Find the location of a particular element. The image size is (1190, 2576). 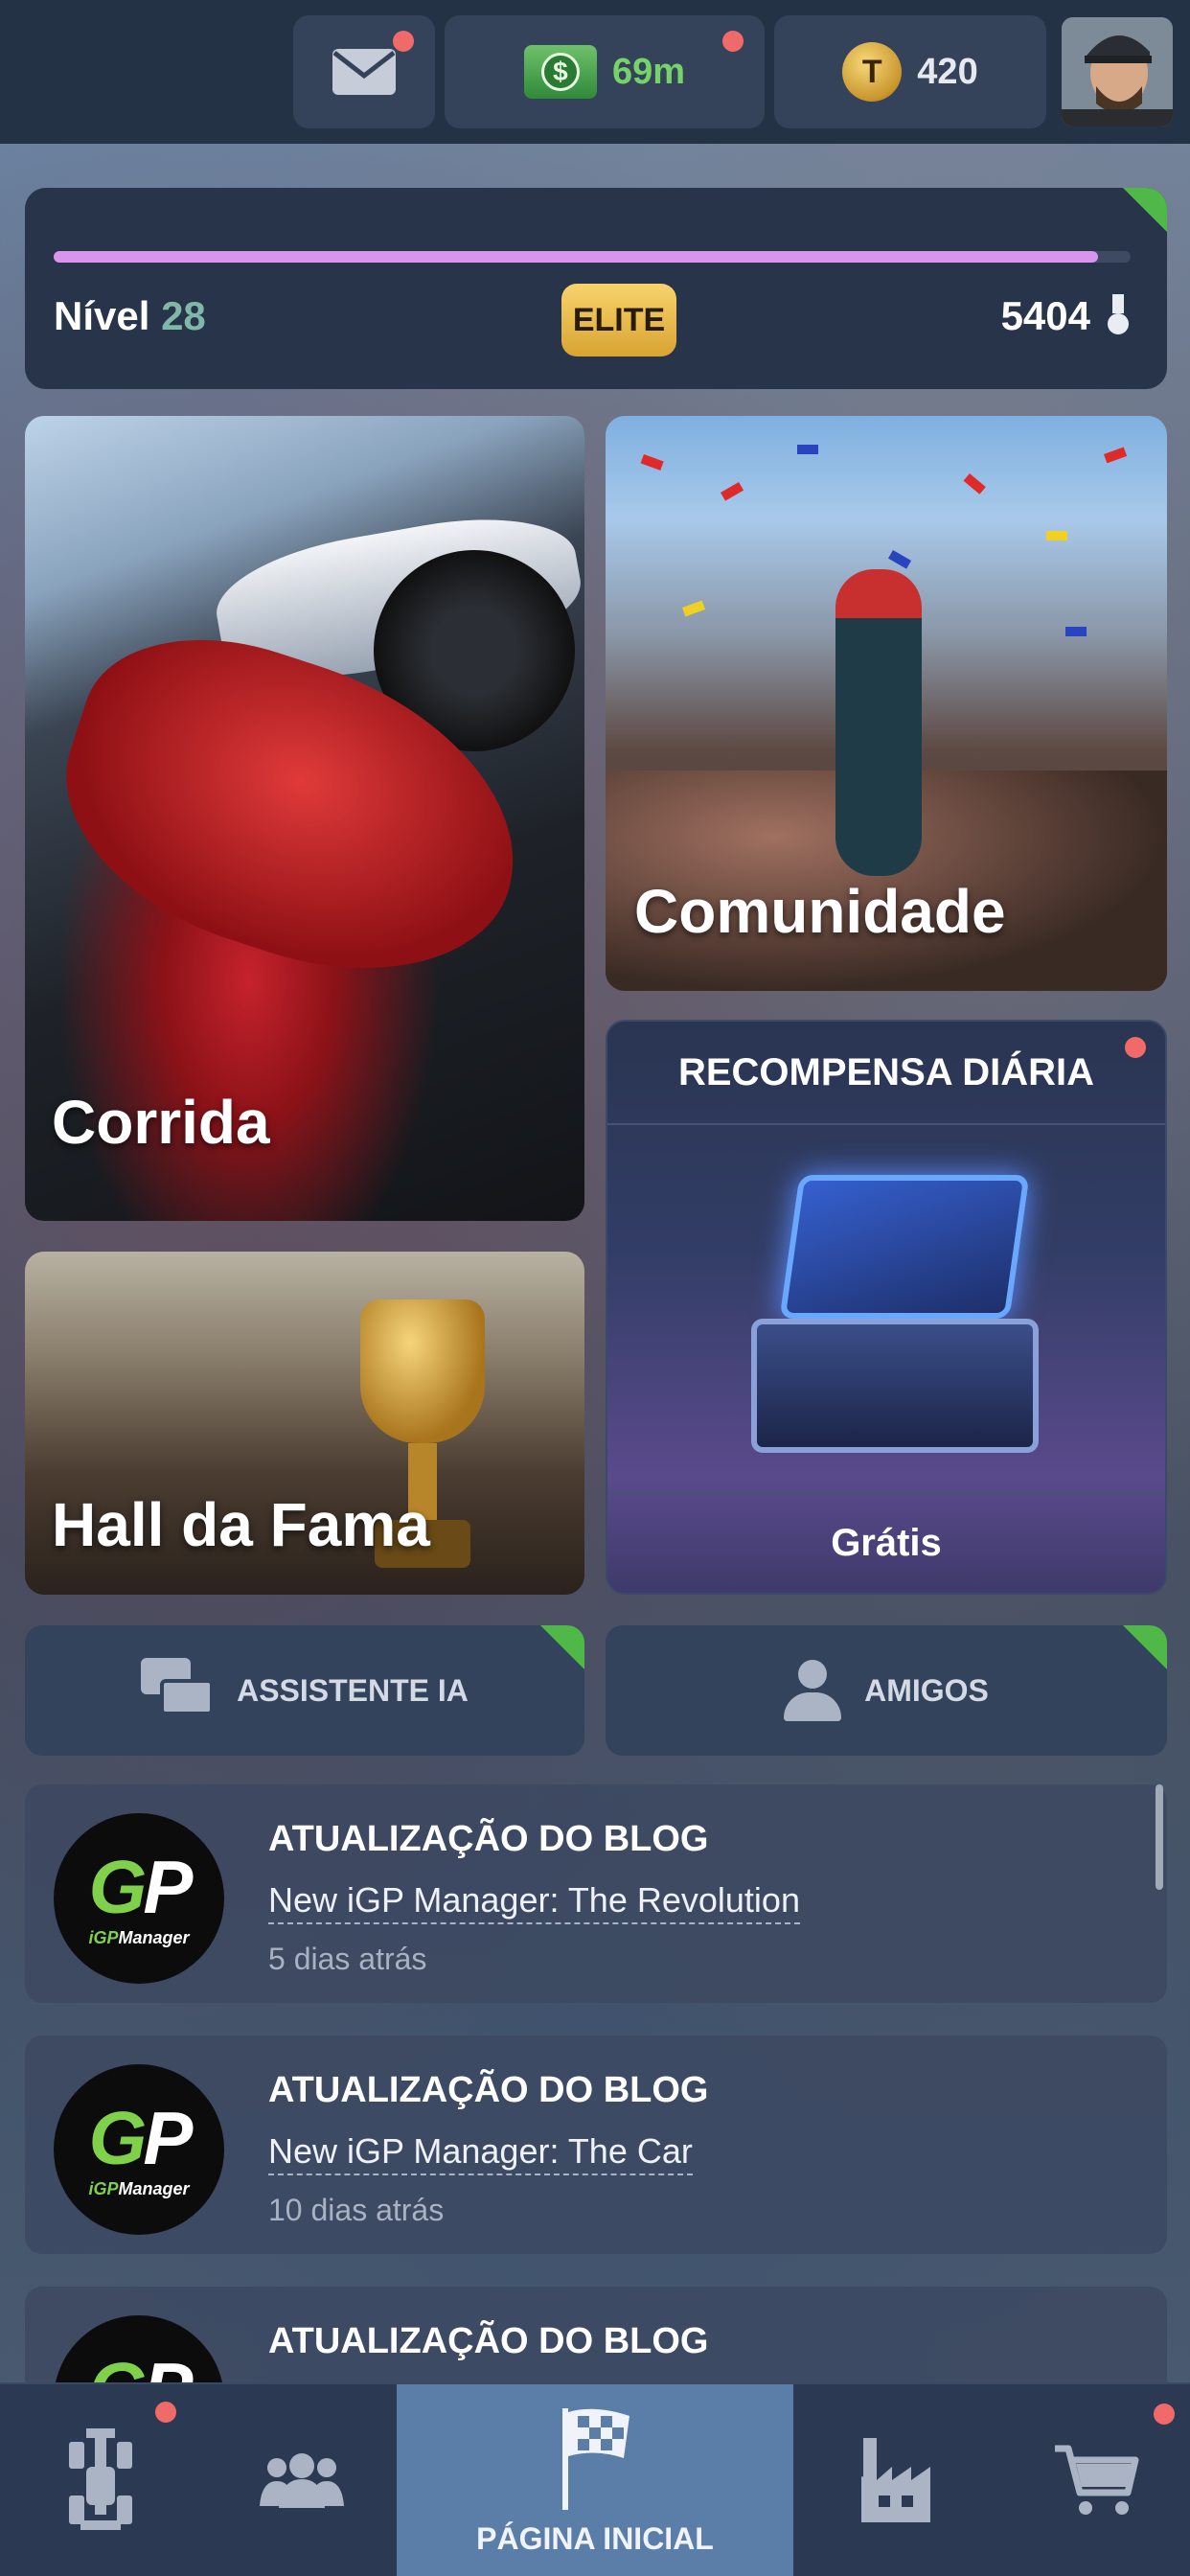

token-coin-icon: T is located at coordinates (873, 72).